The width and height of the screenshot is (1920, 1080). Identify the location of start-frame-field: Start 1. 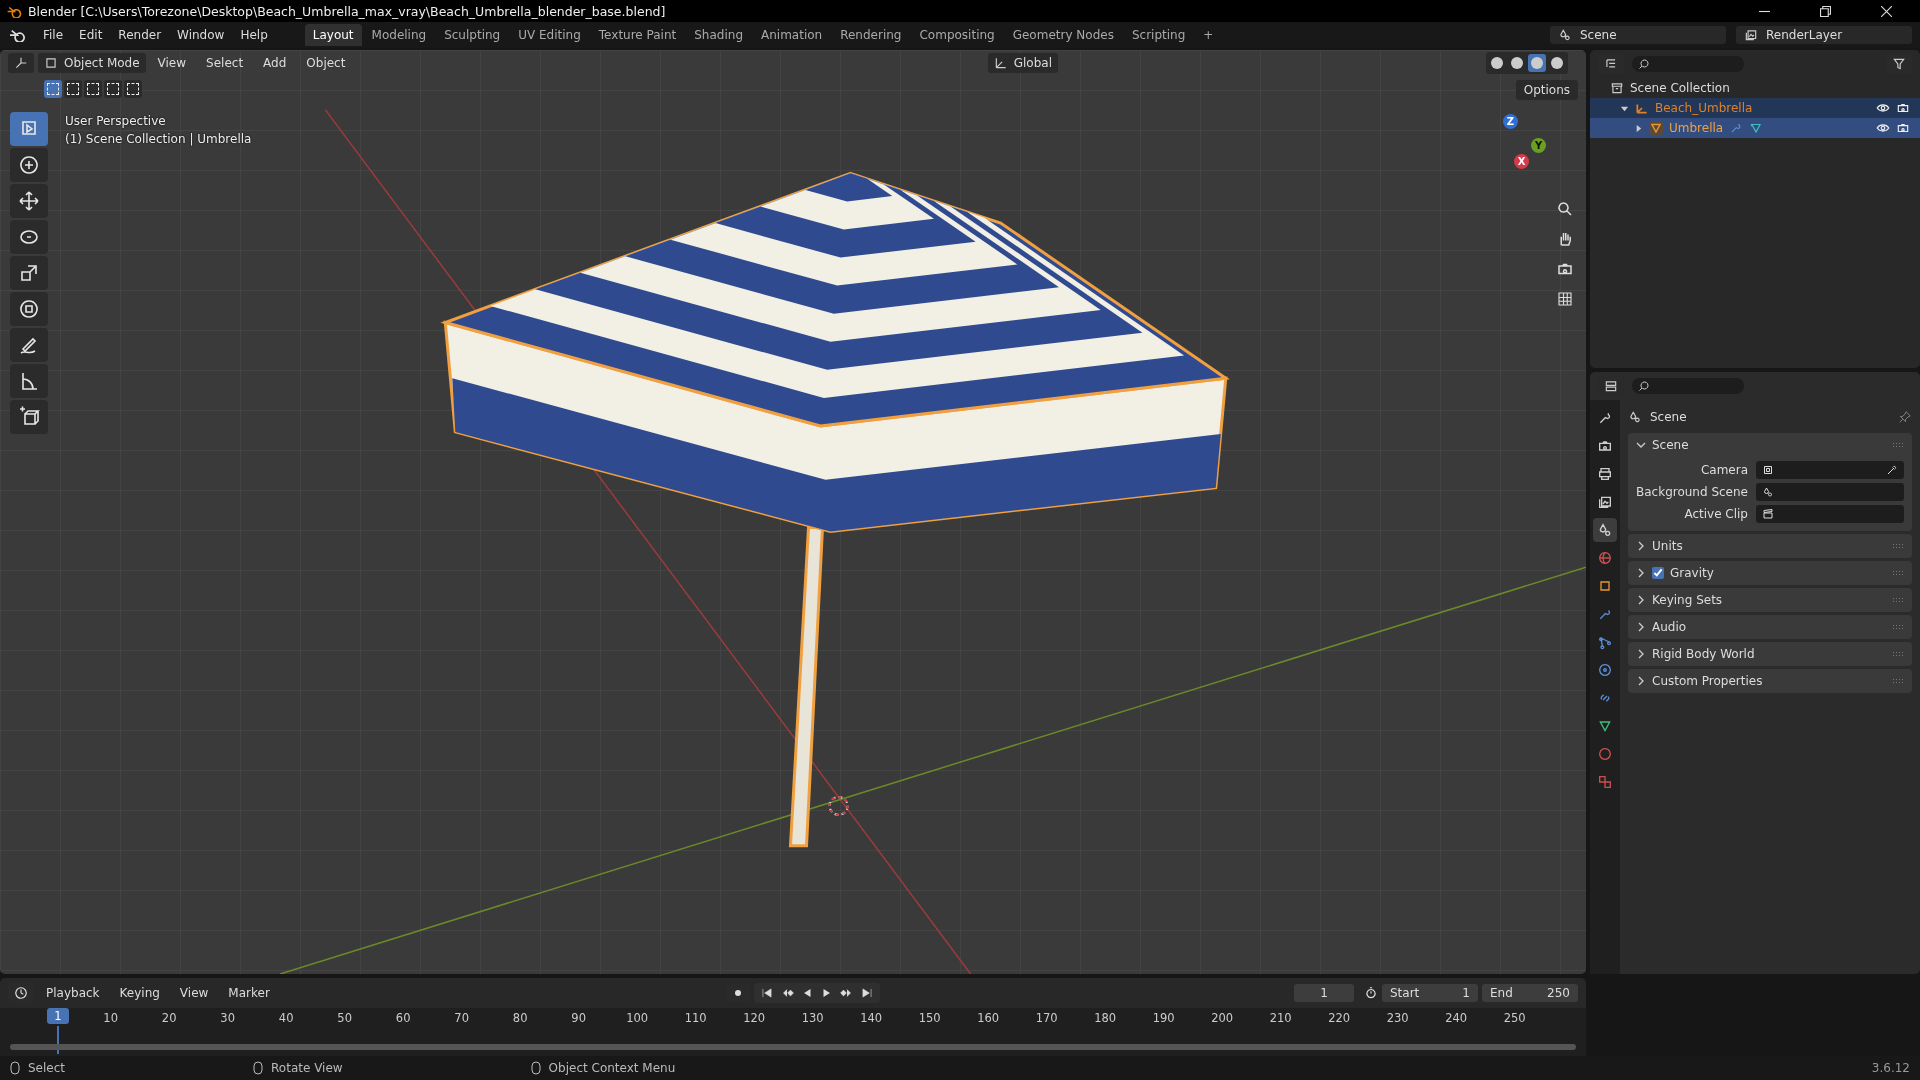
(1430, 993).